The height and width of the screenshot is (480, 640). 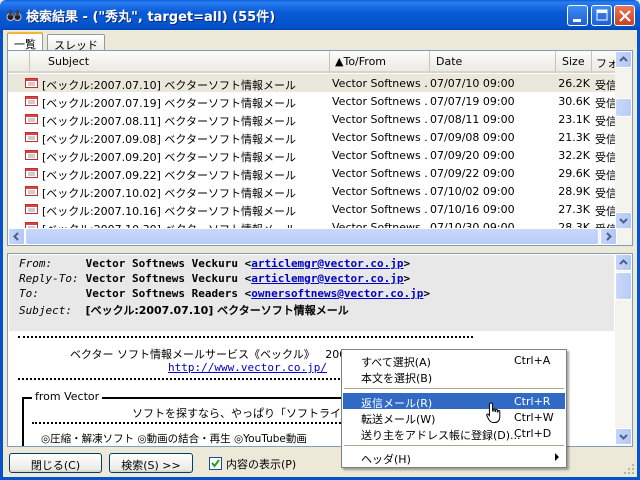 What do you see at coordinates (574, 155) in the screenshot?
I see `row-size: 32.2K` at bounding box center [574, 155].